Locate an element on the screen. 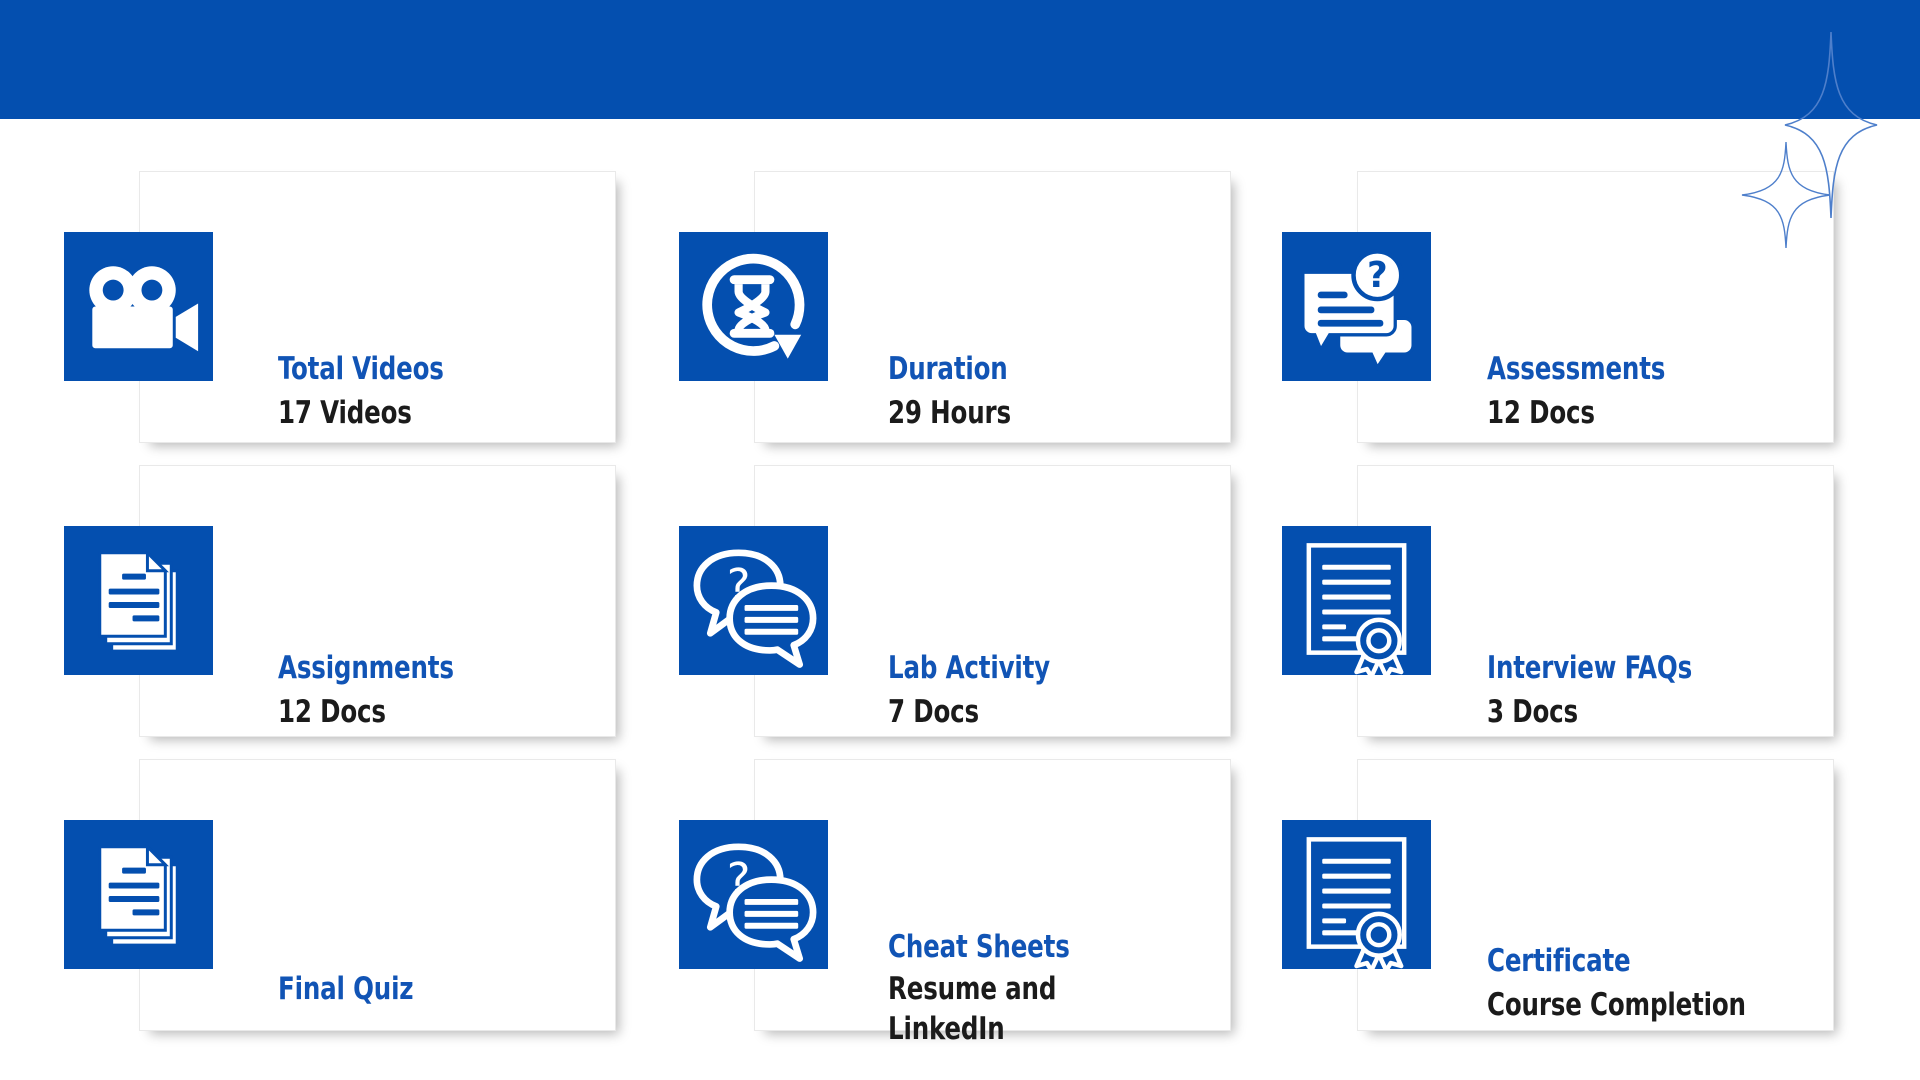 This screenshot has width=1920, height=1080. feature-subtitle: 3 Docs is located at coordinates (1532, 712).